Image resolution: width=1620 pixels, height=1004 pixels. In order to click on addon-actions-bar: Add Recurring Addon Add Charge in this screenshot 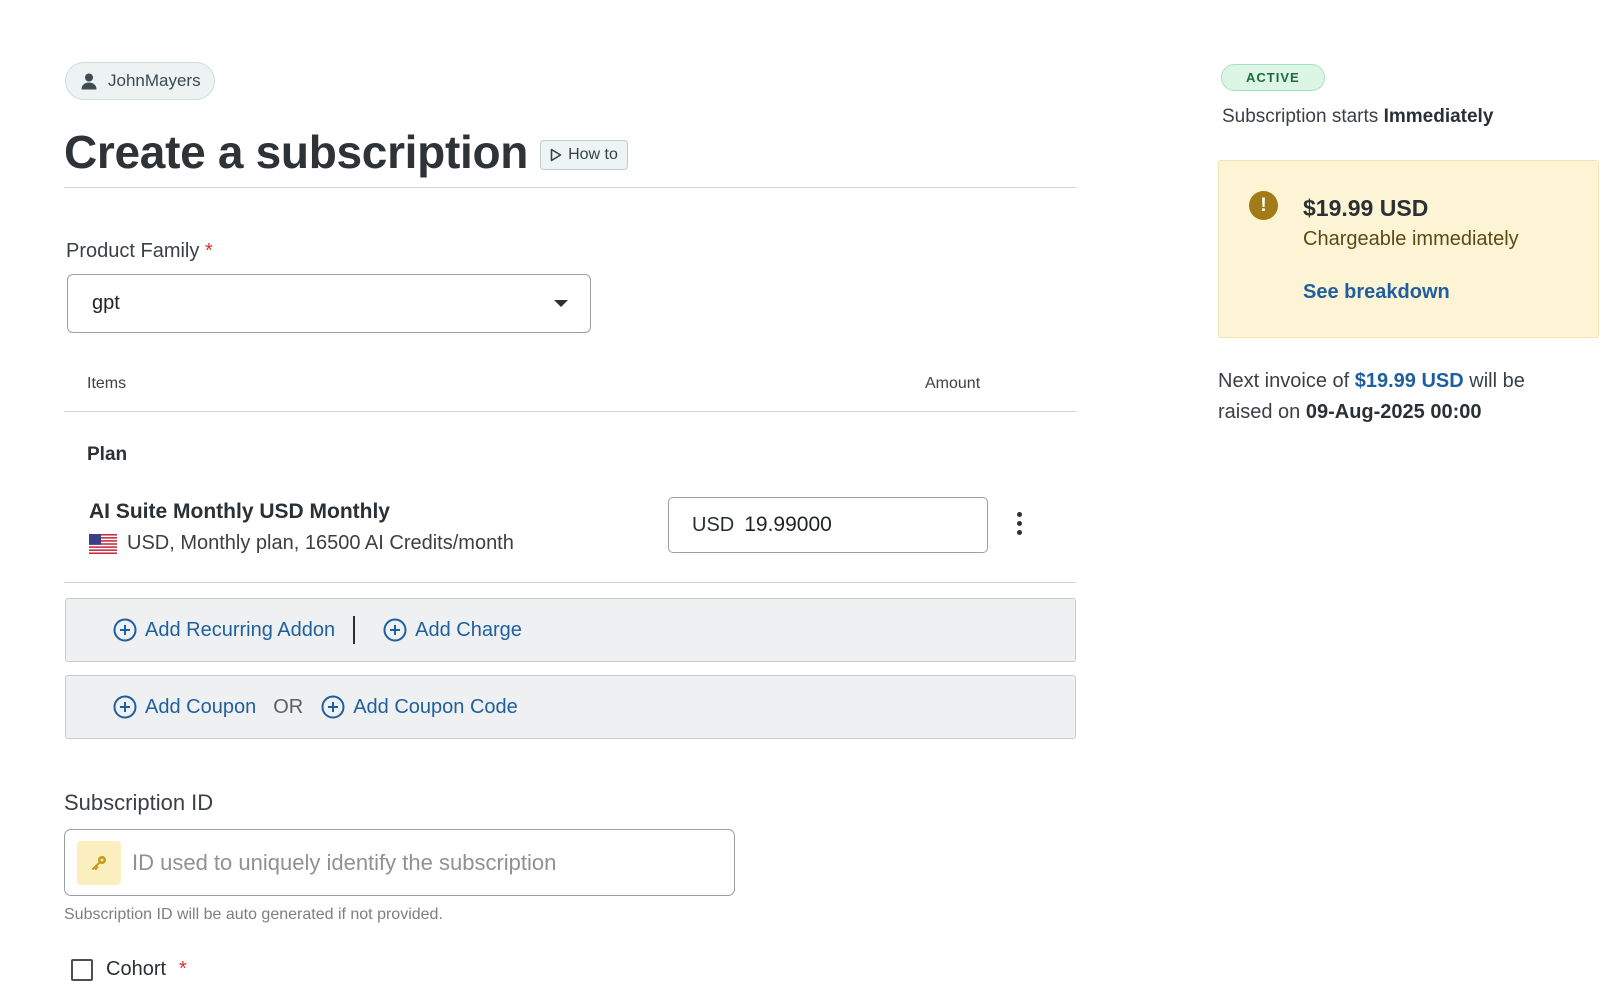, I will do `click(570, 630)`.